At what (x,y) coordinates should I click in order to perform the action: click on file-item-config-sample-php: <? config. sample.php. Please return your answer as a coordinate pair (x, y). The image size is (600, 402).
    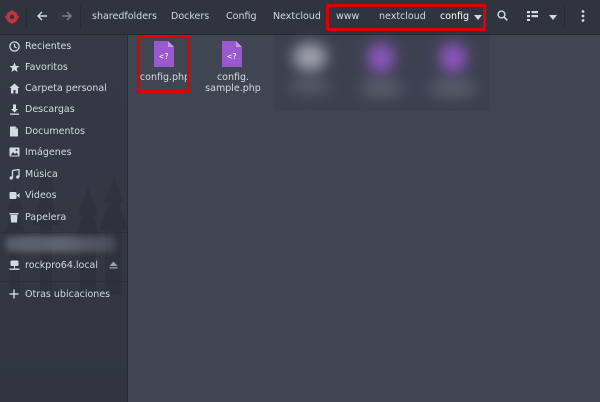
    Looking at the image, I should click on (233, 72).